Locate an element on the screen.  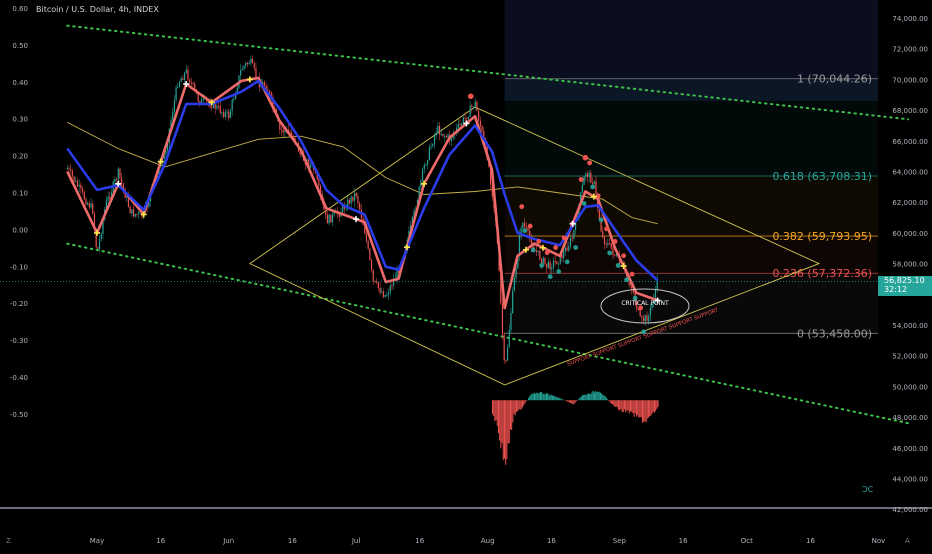
right-axis-tick: 48,000.00 is located at coordinates (910, 418).